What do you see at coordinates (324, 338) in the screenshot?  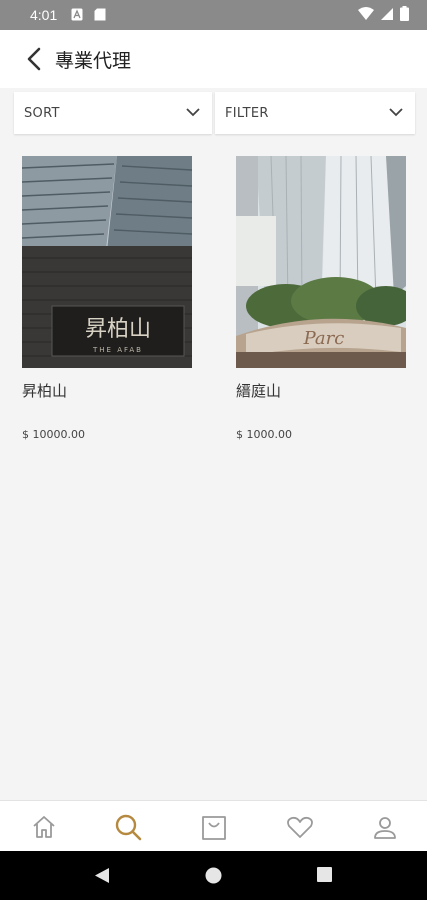 I see `sign-text: Parc` at bounding box center [324, 338].